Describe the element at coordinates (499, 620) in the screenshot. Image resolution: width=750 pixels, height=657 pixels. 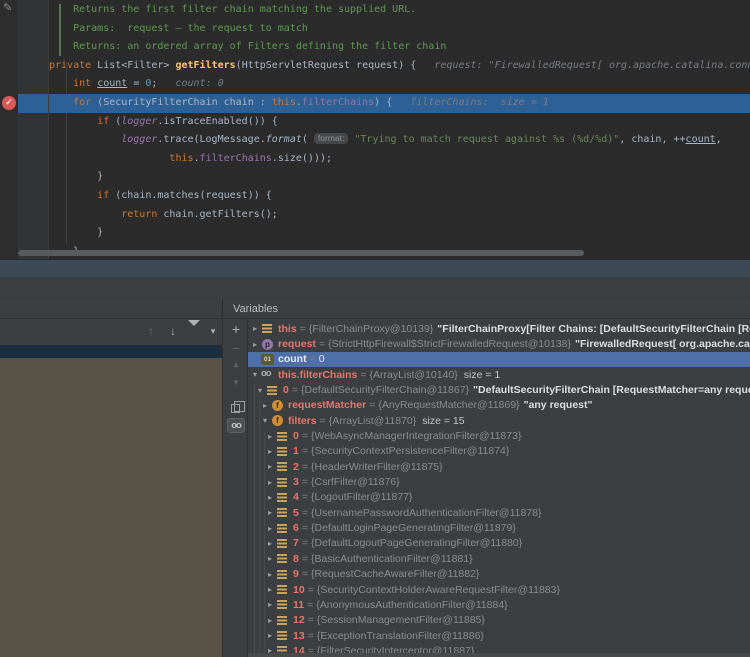
I see `variable-row-12: ▸ 12 = {SessionManagementFilter@11885}` at that location.